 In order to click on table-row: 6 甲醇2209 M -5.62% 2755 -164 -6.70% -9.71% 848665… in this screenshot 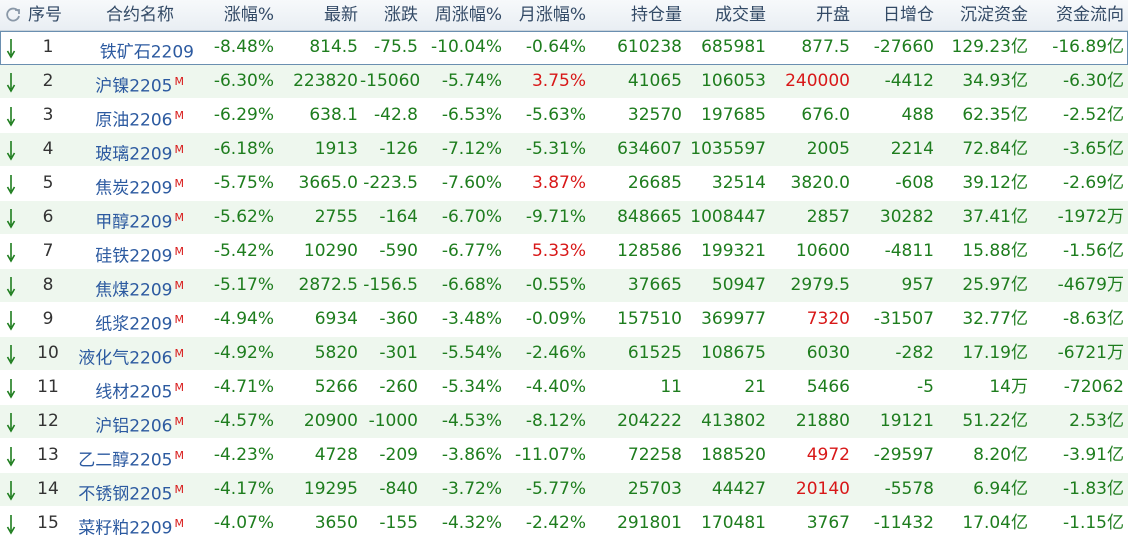, I will do `click(564, 218)`.